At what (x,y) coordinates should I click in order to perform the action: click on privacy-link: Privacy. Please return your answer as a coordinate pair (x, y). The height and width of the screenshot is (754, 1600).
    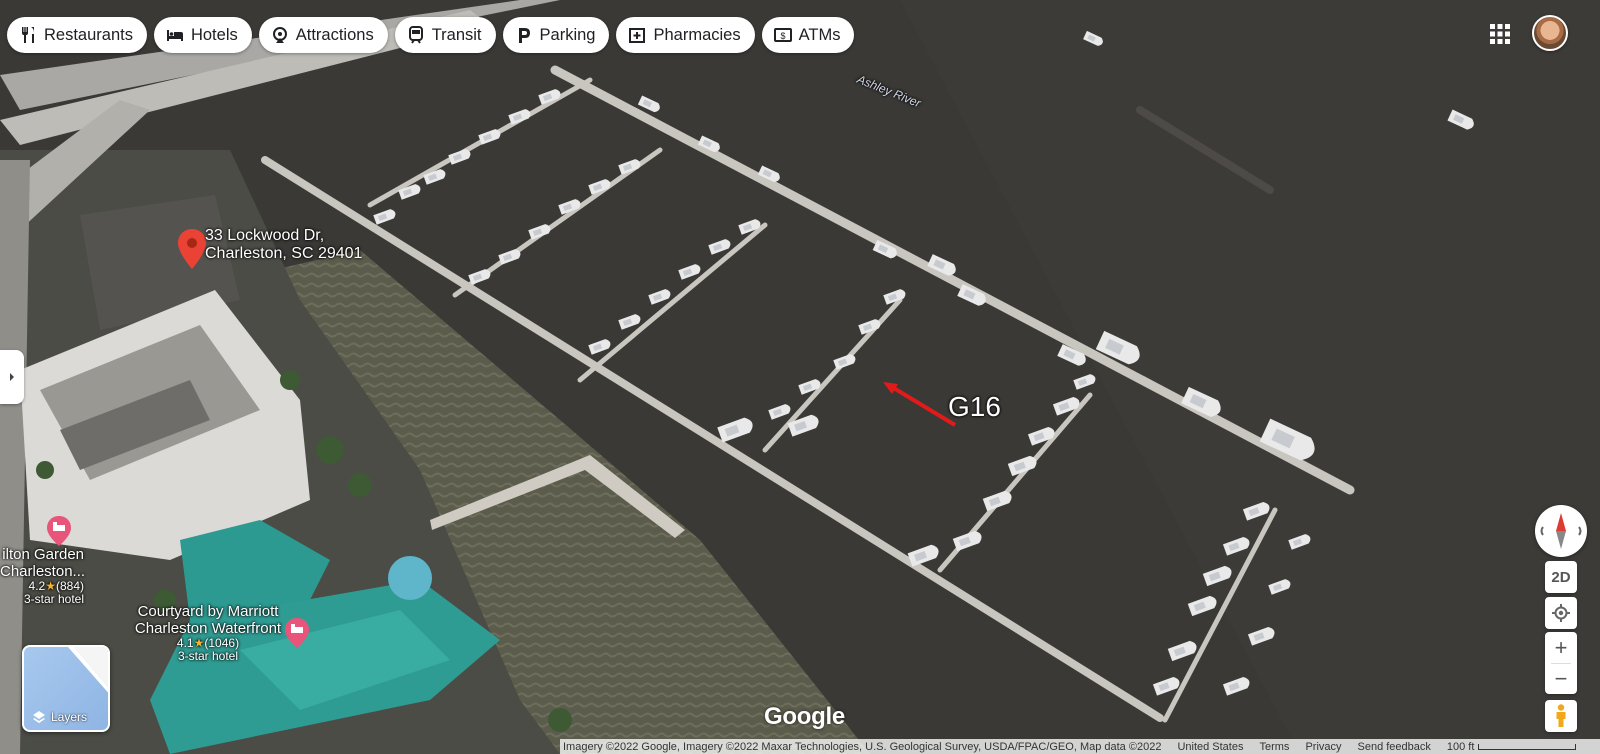
    Looking at the image, I should click on (1323, 747).